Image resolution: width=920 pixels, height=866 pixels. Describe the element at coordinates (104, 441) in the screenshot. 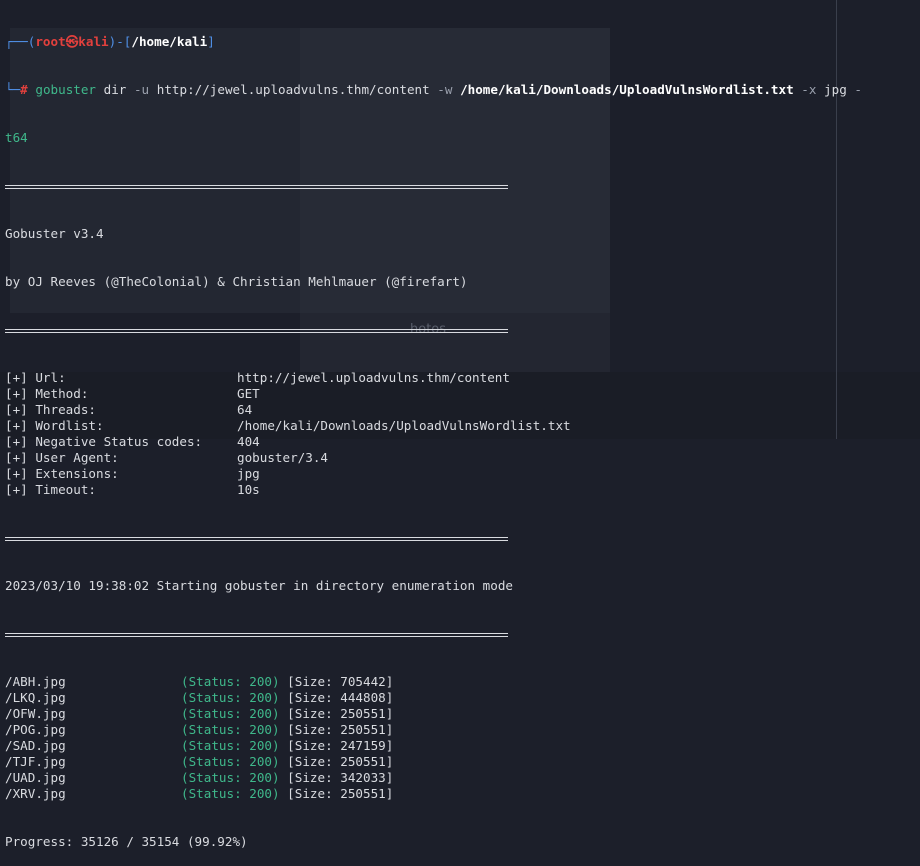

I see `config-key: [+] Negative Status codes:` at that location.